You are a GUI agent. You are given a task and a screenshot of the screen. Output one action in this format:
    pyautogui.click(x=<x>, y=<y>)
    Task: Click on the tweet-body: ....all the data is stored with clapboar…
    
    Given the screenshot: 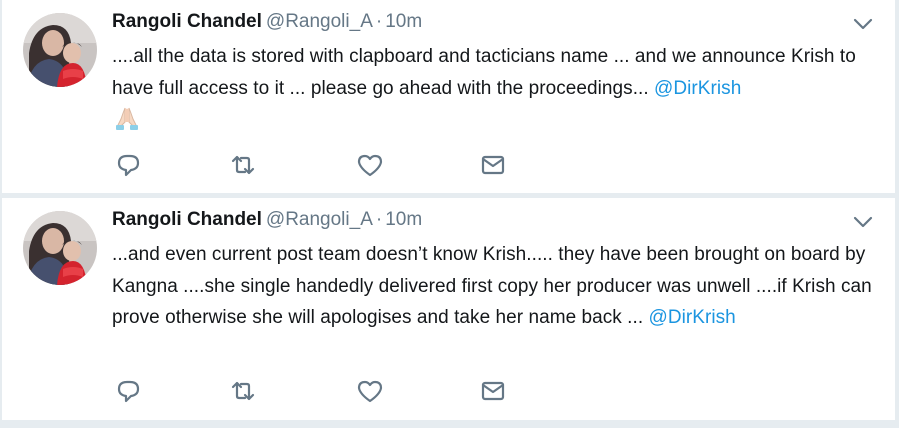 What is the action you would take?
    pyautogui.click(x=484, y=72)
    